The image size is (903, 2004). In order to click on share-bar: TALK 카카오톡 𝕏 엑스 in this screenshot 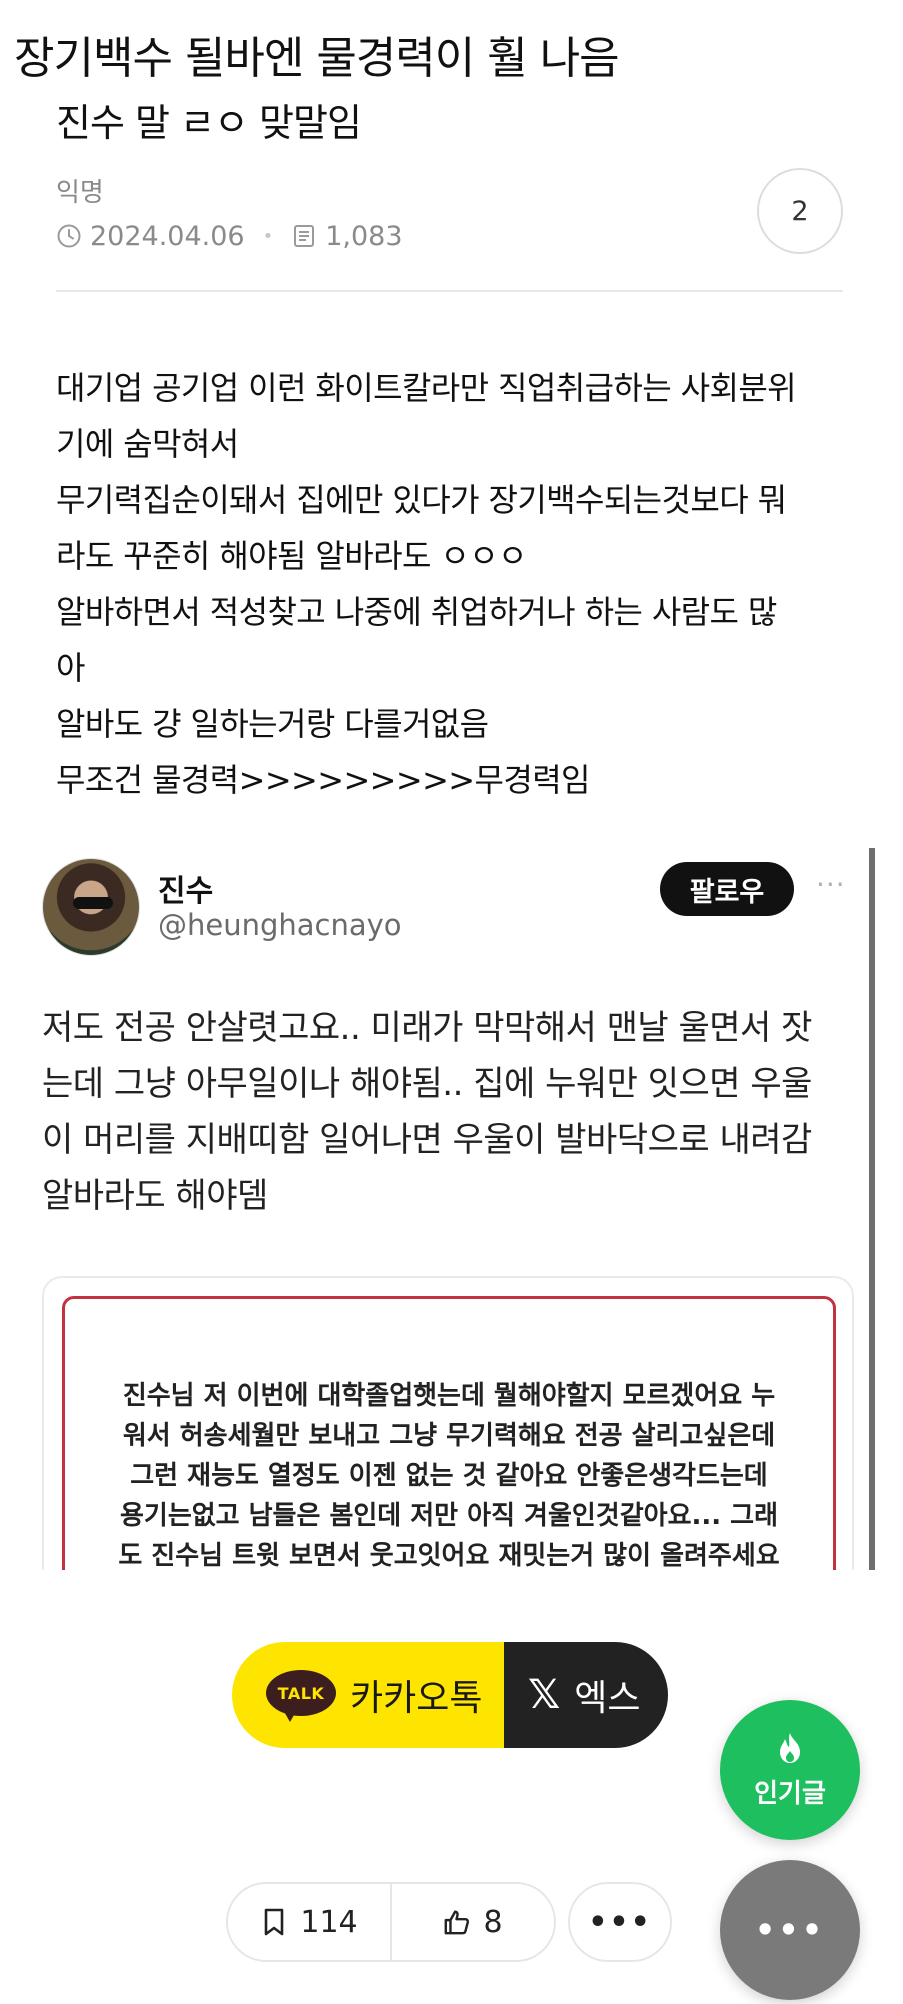, I will do `click(450, 1695)`.